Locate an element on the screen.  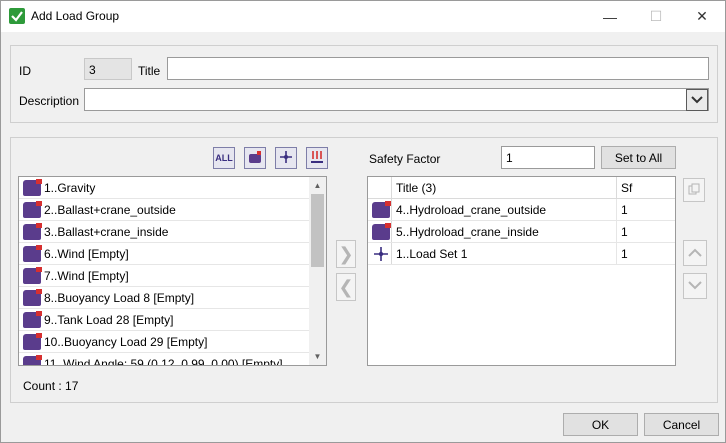
table-row: 4..Hydroload_crane_outside 1 is located at coordinates (521, 210).